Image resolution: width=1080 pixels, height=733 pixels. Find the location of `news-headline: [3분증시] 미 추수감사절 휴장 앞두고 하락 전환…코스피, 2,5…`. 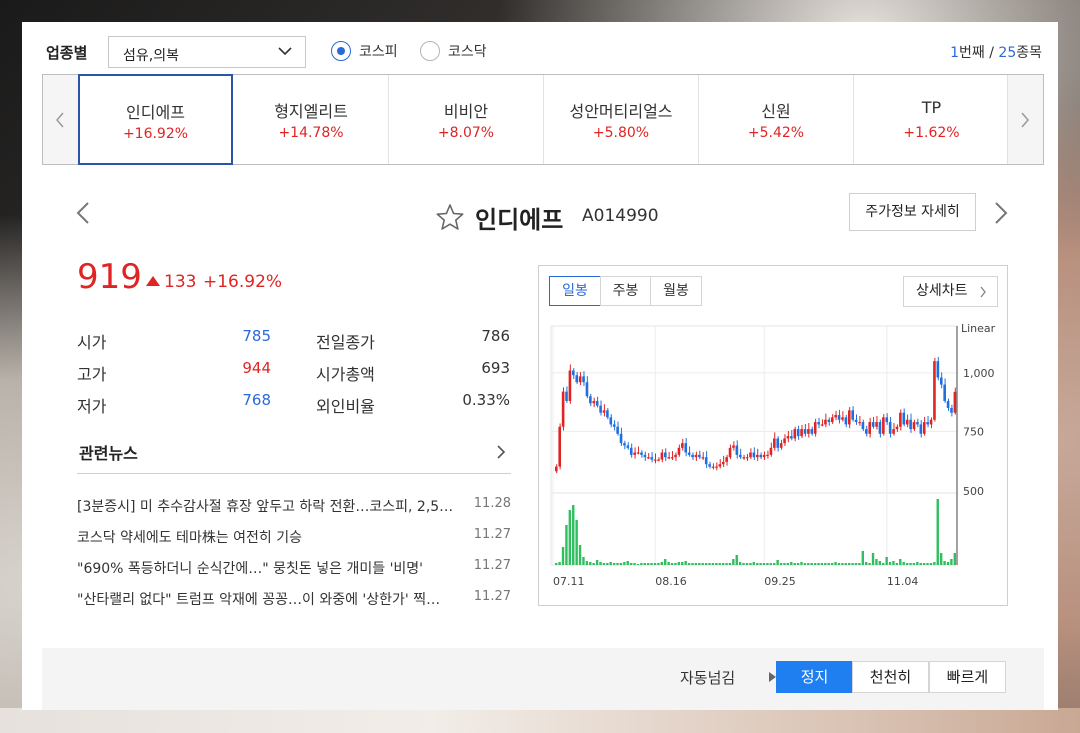

news-headline: [3분증시] 미 추수감사절 휴장 앞두고 하락 전환…코스피, 2,5… is located at coordinates (265, 507).